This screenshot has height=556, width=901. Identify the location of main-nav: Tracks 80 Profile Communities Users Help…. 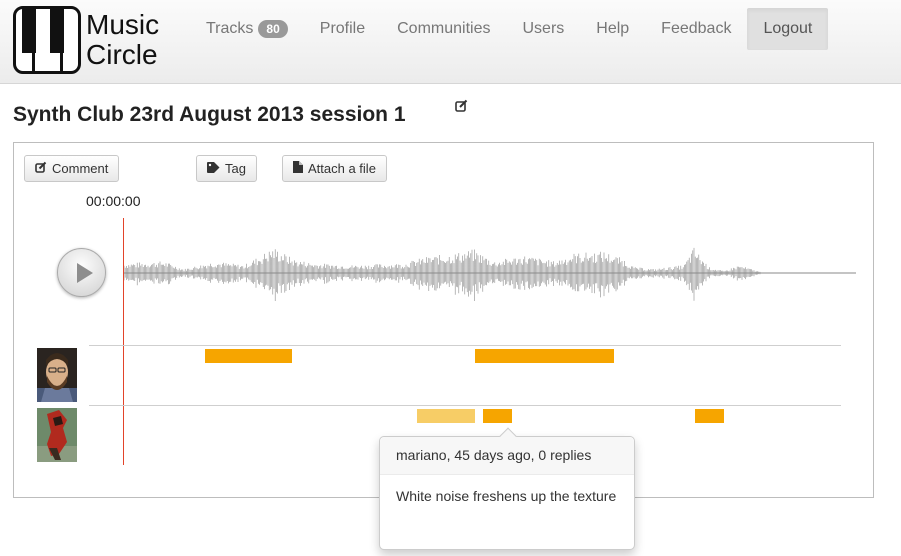
(509, 29).